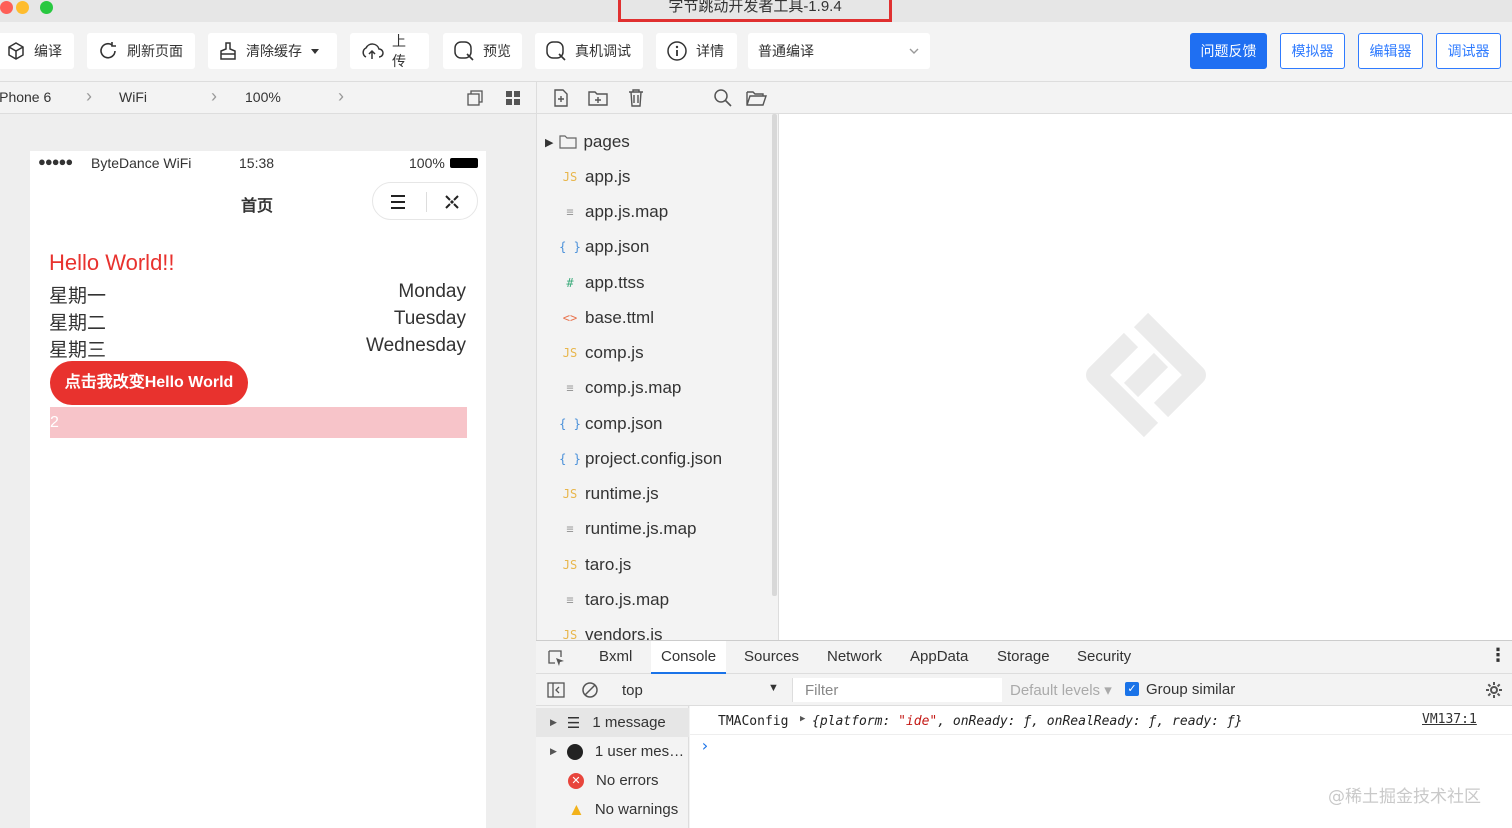 The width and height of the screenshot is (1512, 828). Describe the element at coordinates (513, 98) in the screenshot. I see `grid-icon` at that location.